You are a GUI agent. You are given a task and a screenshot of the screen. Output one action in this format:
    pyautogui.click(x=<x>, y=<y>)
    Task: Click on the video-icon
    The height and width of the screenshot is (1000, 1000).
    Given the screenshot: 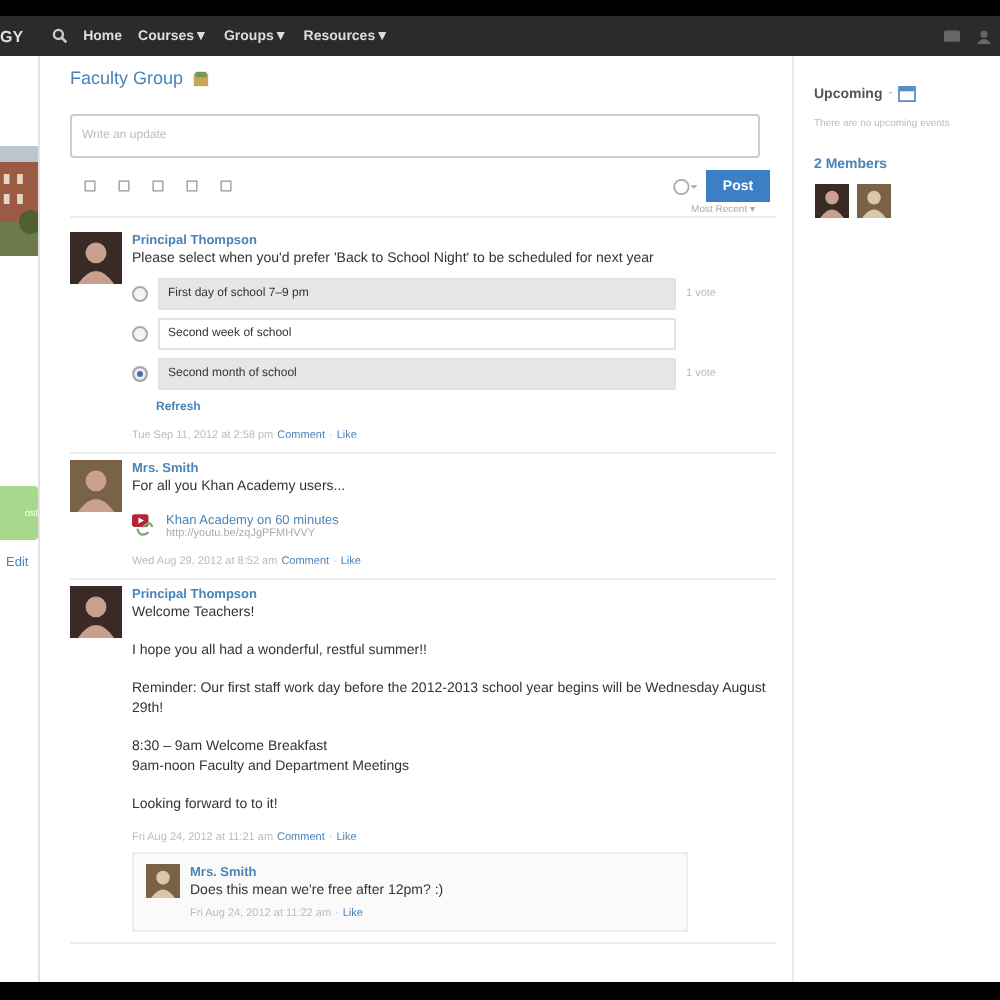 What is the action you would take?
    pyautogui.click(x=143, y=527)
    